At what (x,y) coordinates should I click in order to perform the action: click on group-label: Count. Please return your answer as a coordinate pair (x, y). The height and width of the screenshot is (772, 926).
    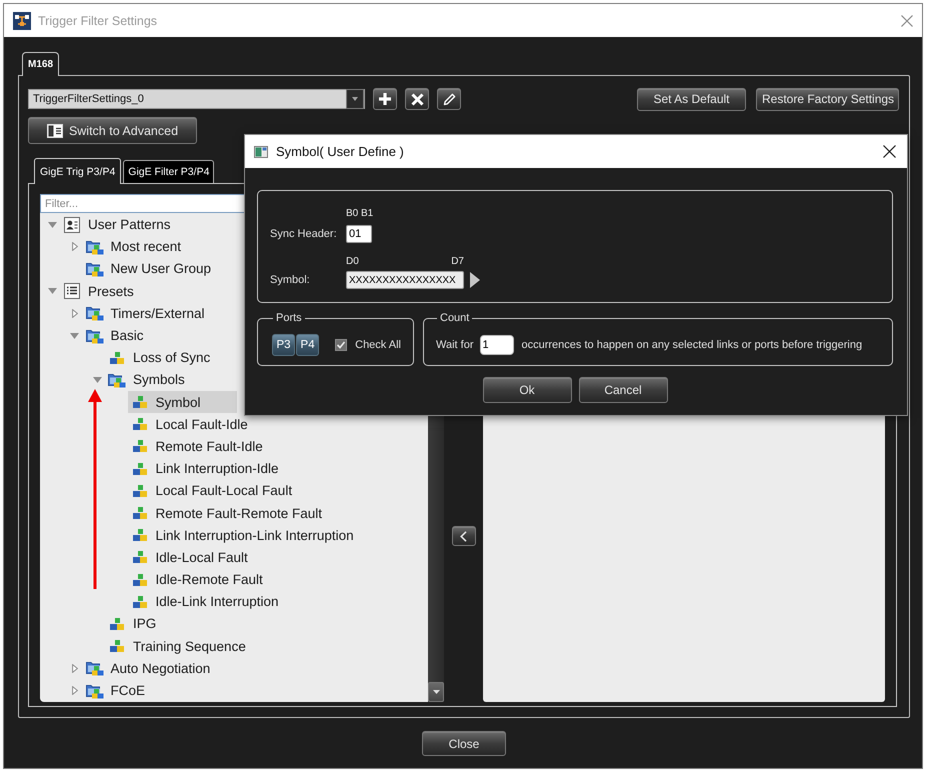
    Looking at the image, I should click on (454, 318).